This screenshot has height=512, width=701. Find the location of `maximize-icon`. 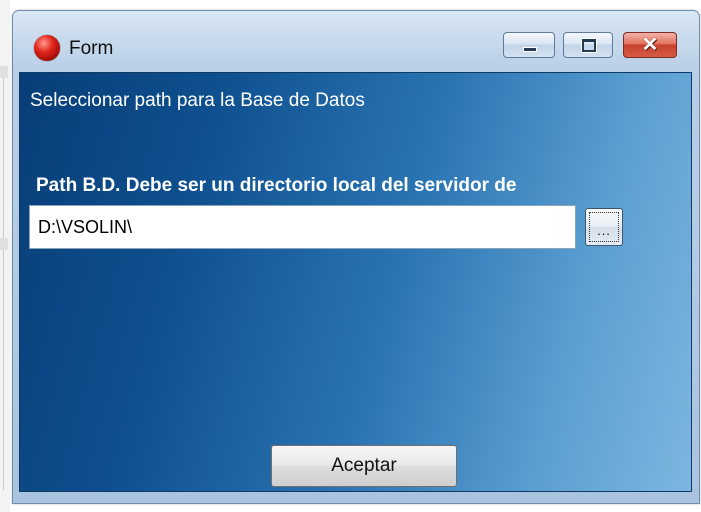

maximize-icon is located at coordinates (589, 45).